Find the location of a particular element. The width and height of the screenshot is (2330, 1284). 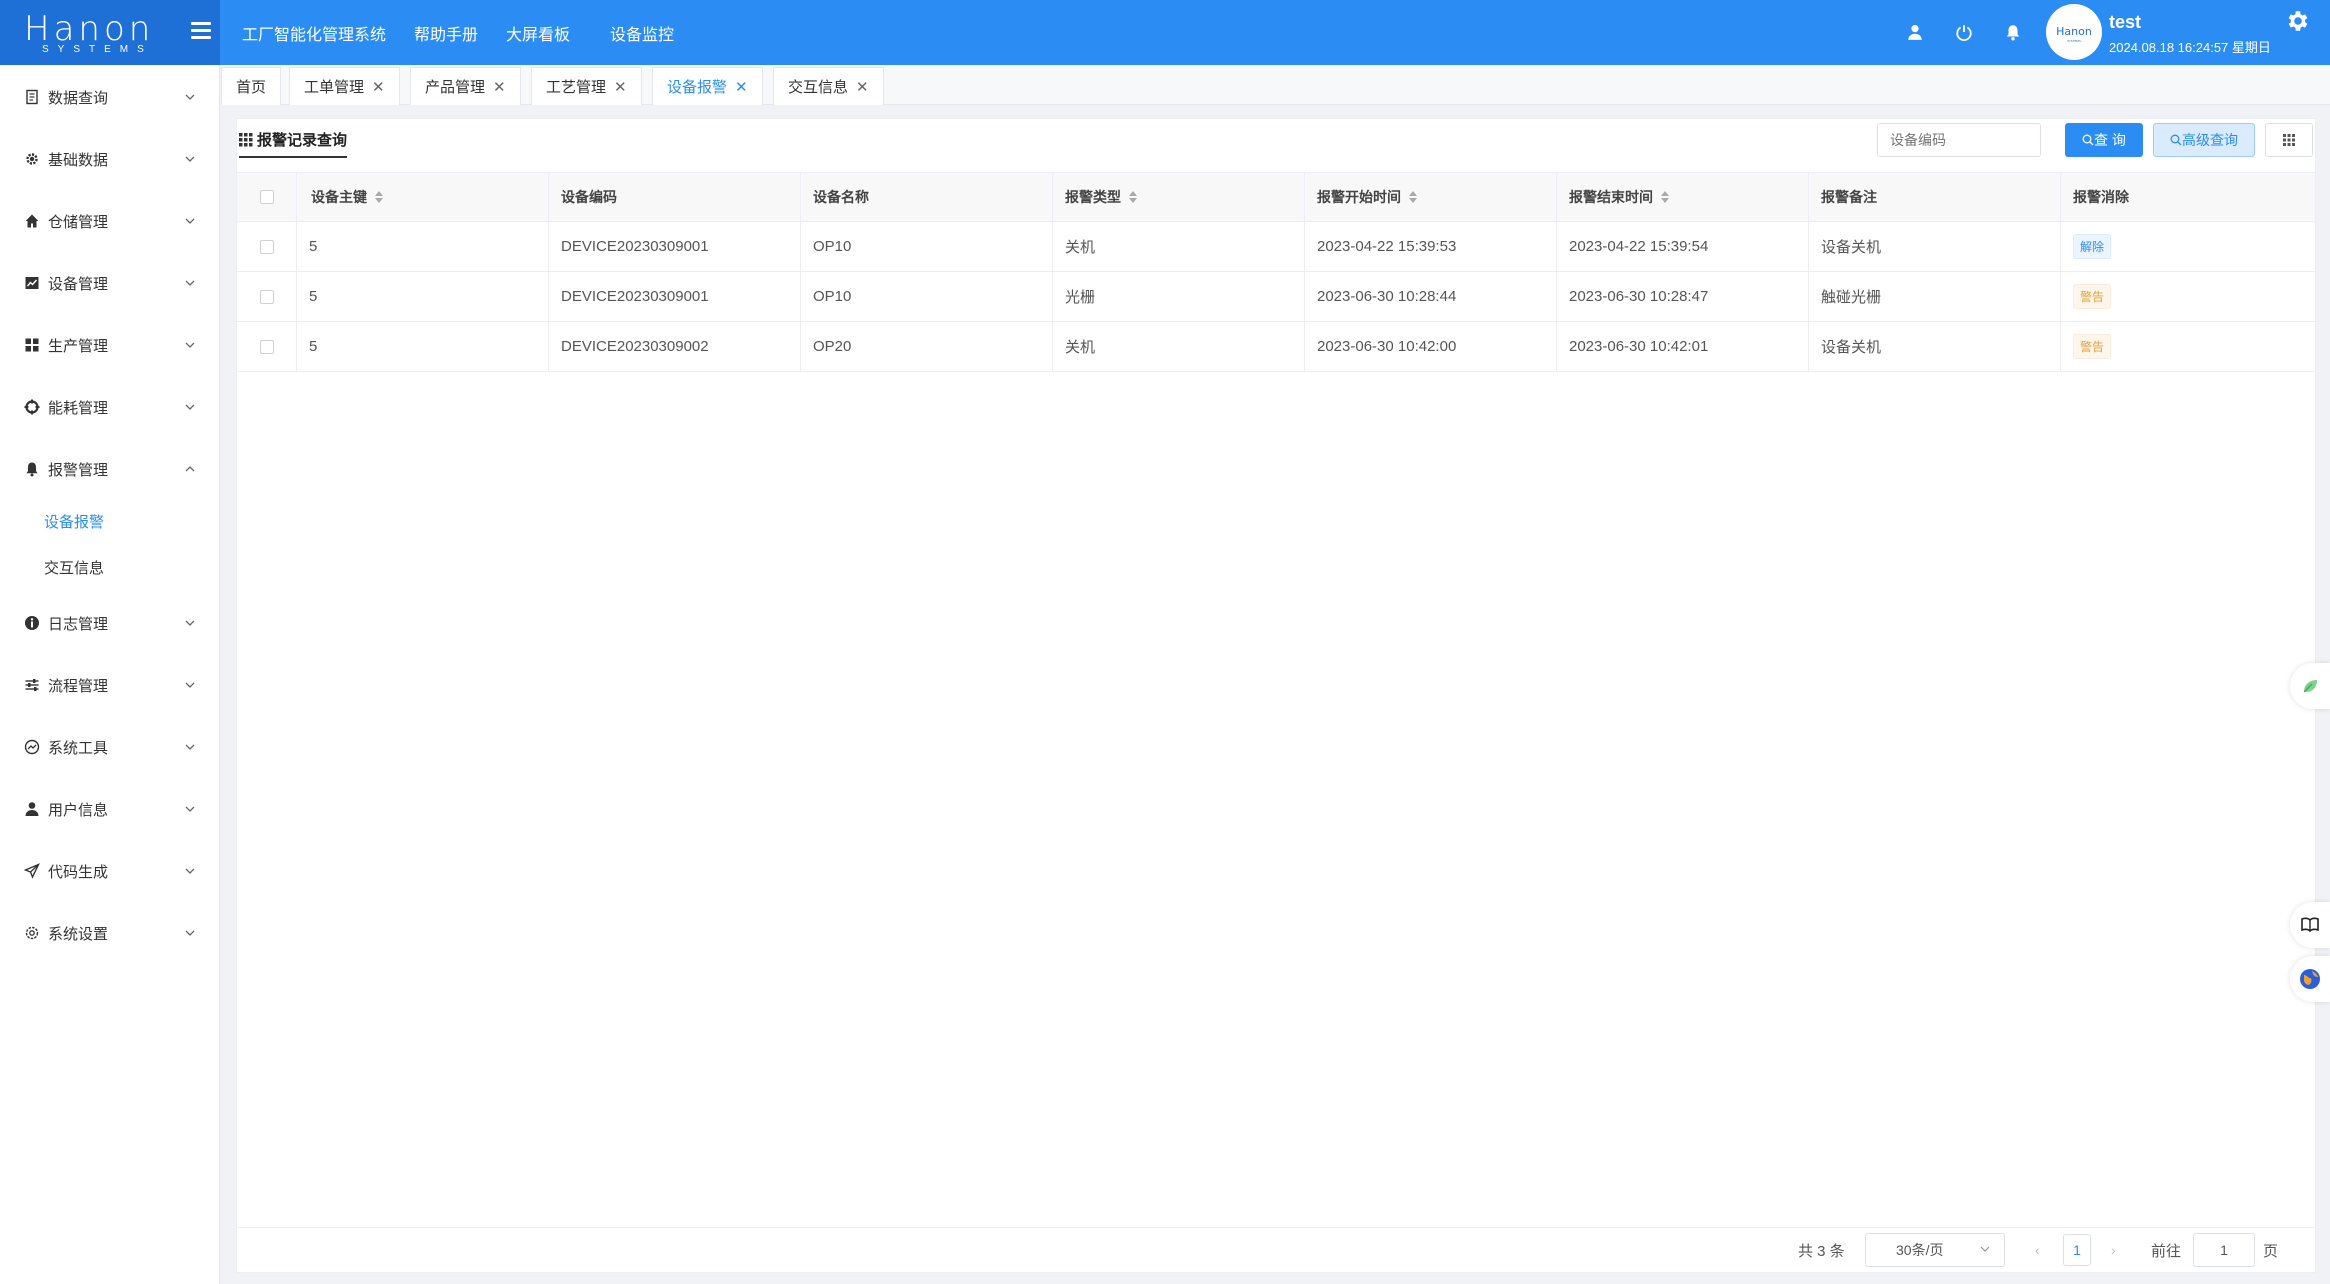

nav-big-screen: 大屏看板 is located at coordinates (538, 33).